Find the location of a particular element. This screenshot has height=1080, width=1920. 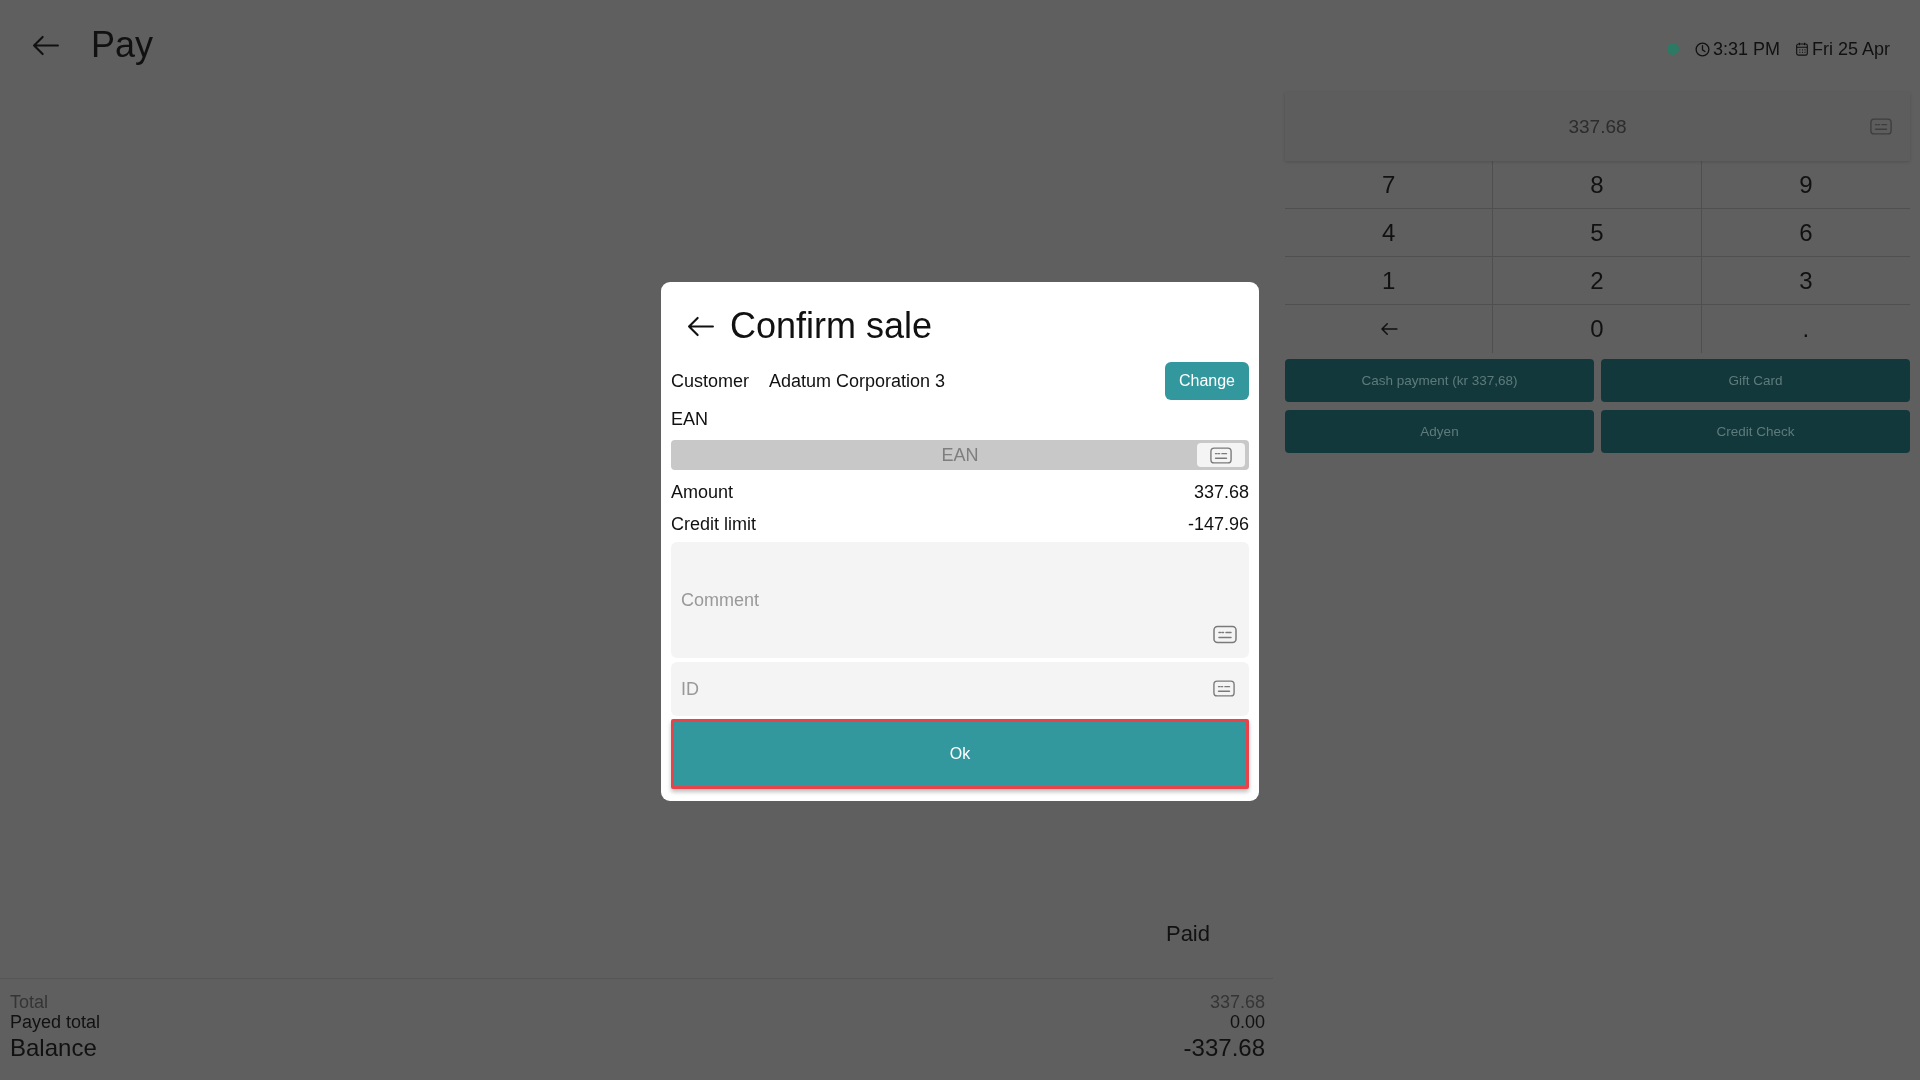

payment-button: Adyen is located at coordinates (1439, 431).